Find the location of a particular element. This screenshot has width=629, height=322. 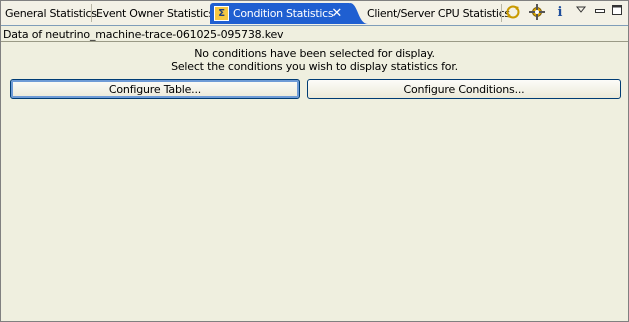

tab-label: Condition Statistics is located at coordinates (283, 13).